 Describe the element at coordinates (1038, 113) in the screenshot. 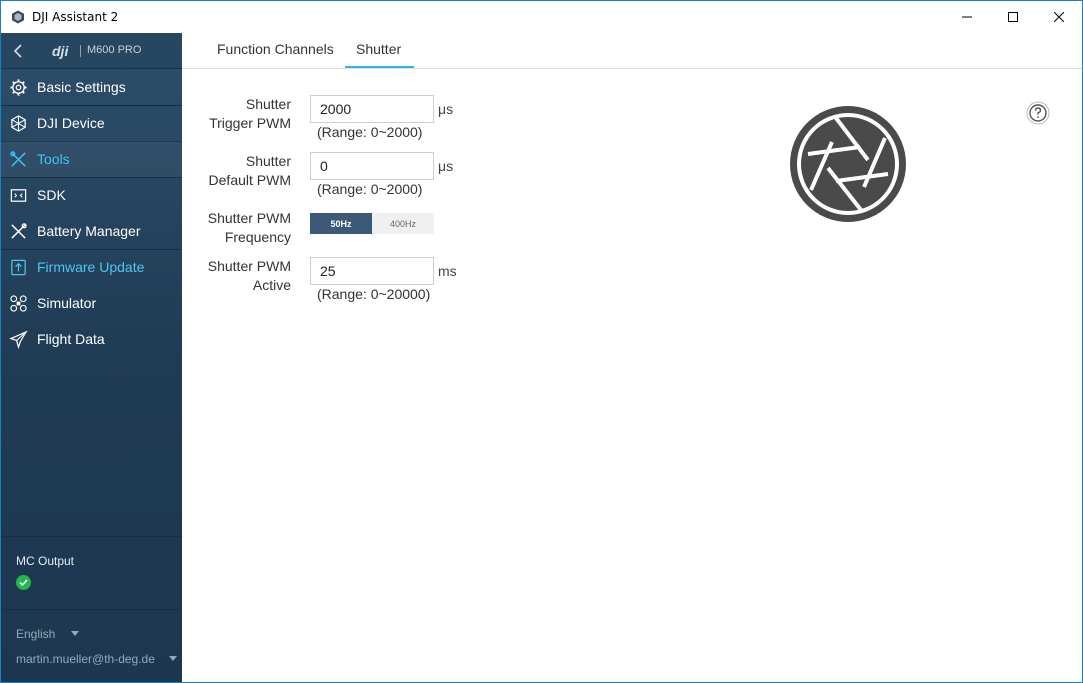

I see `help-icon` at that location.